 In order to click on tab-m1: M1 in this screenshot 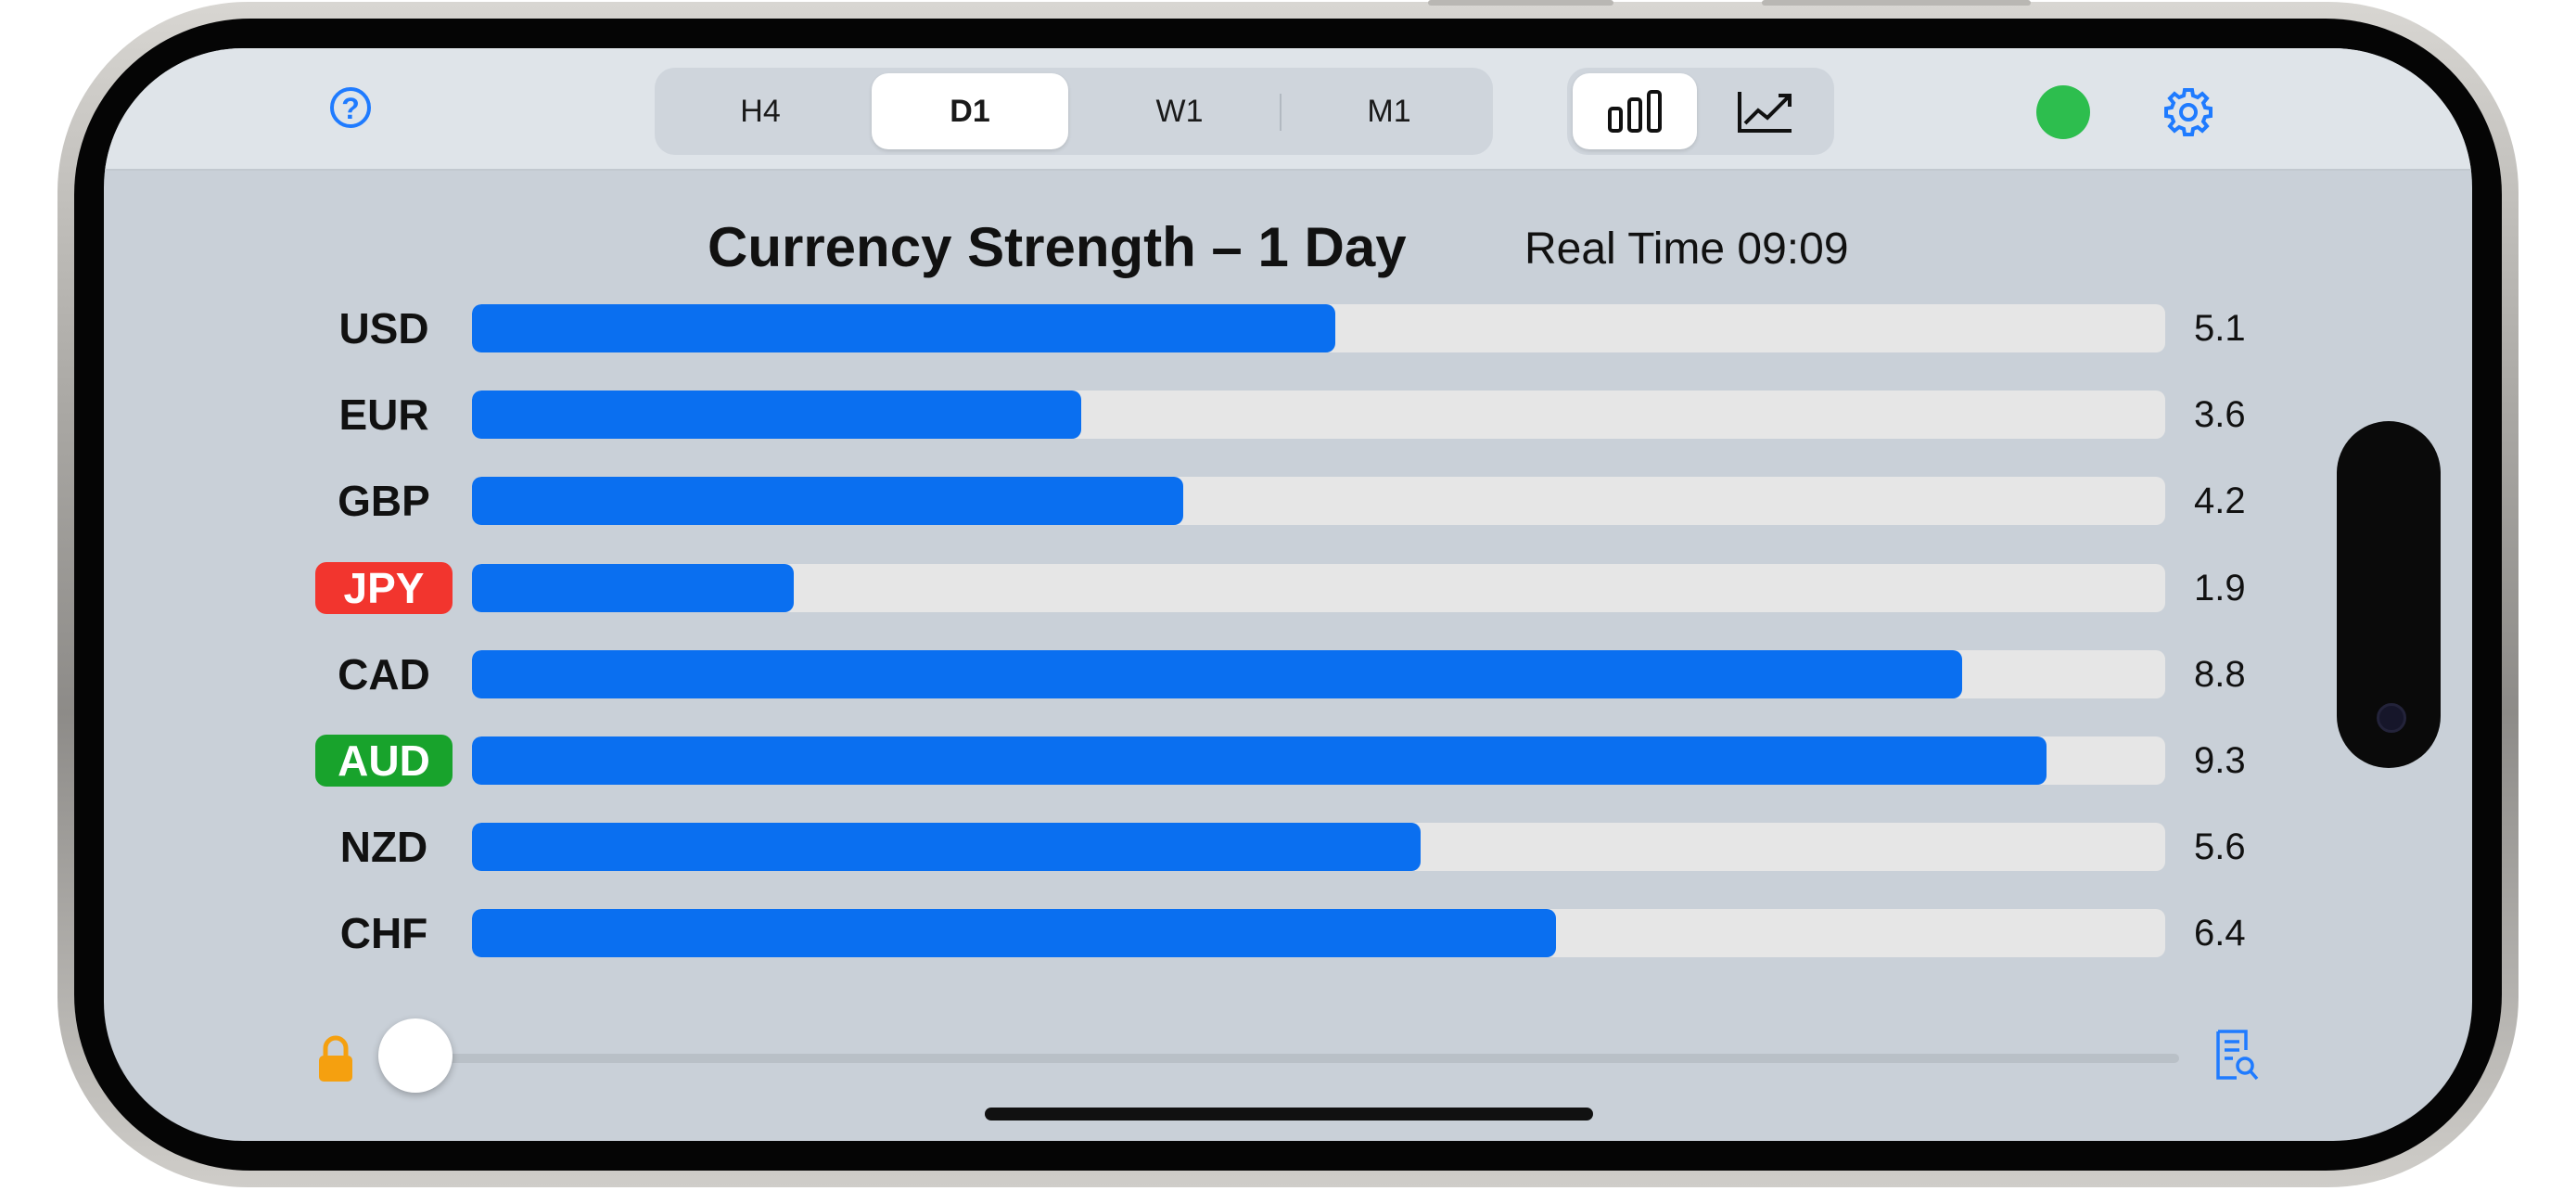, I will do `click(1389, 111)`.